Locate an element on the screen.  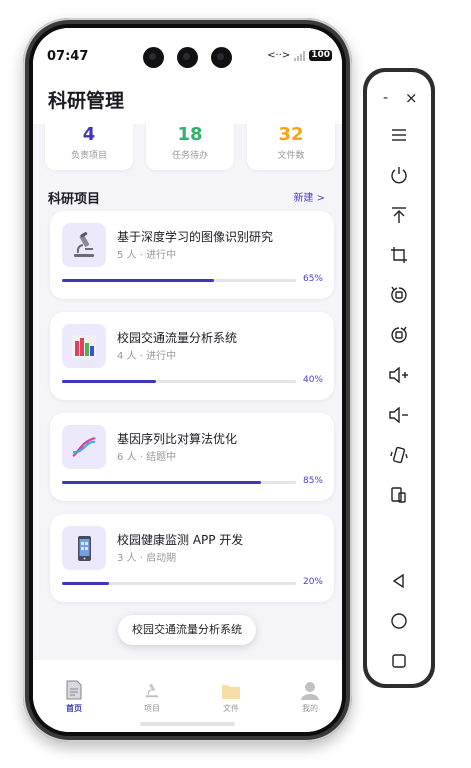
close-button: × is located at coordinates (411, 98).